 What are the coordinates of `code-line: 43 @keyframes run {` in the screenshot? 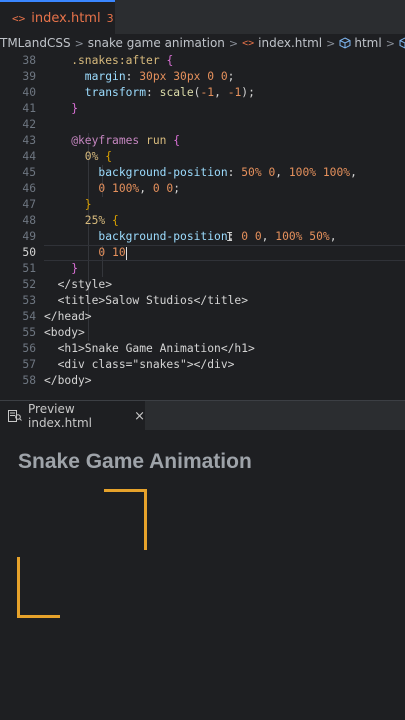 It's located at (202, 141).